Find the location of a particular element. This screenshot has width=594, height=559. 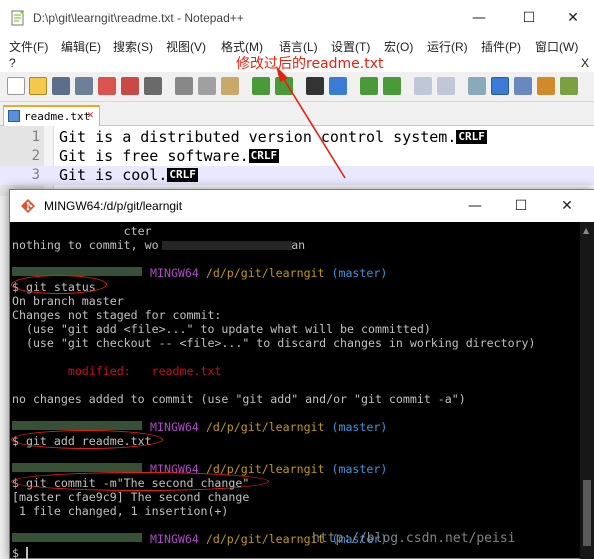

find-icon is located at coordinates (315, 86).